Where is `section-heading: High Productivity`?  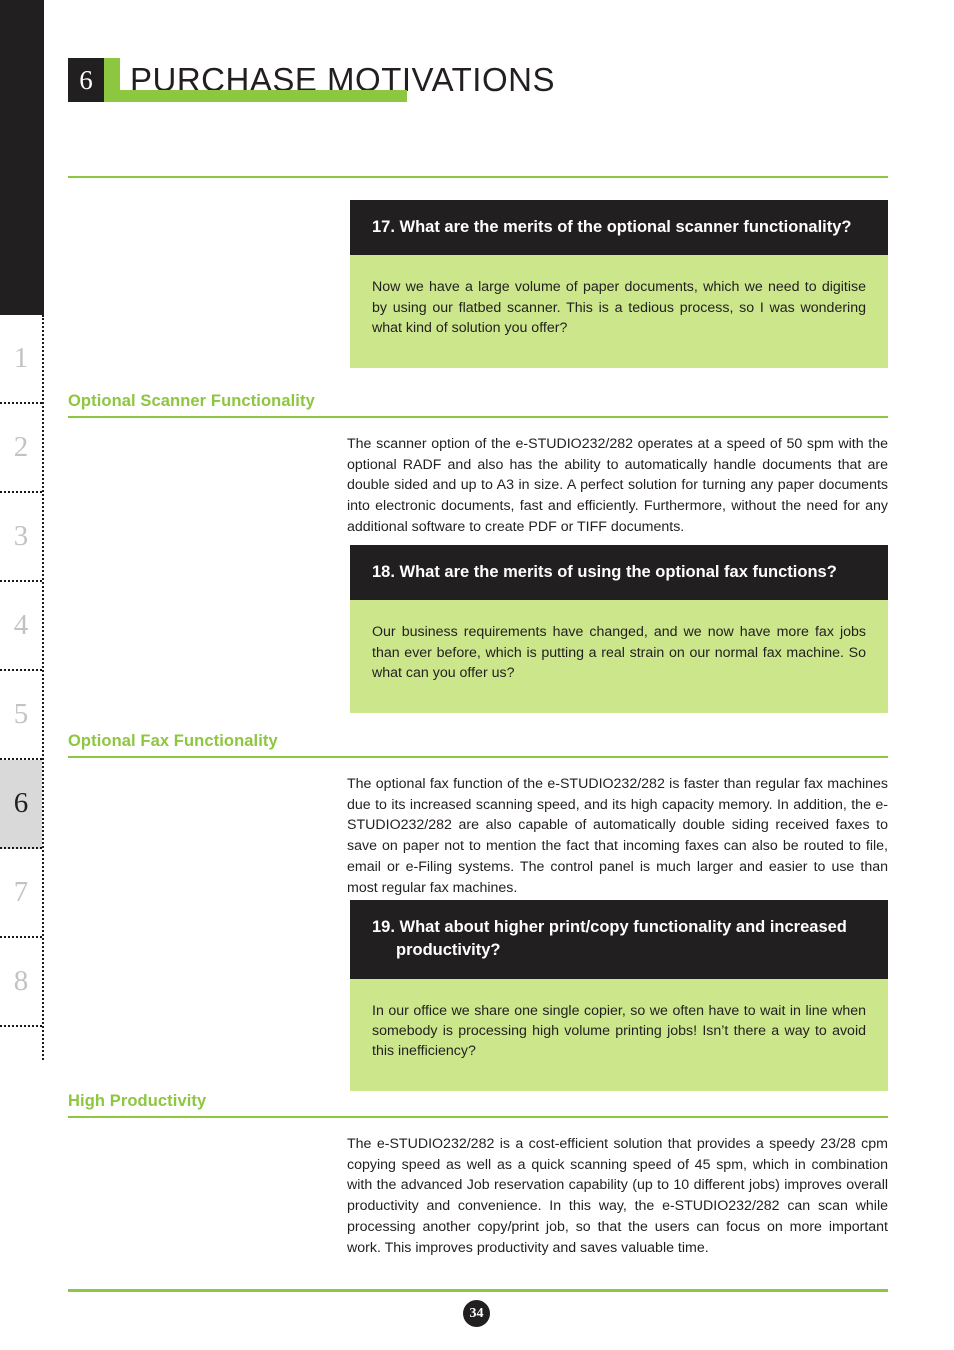
section-heading: High Productivity is located at coordinates (137, 1101).